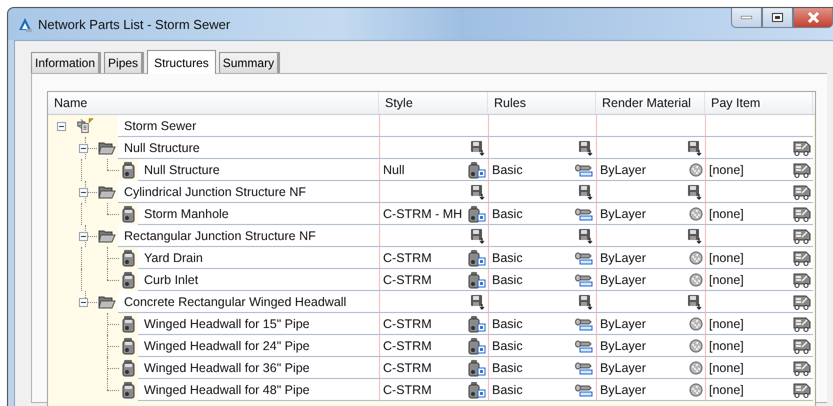 The width and height of the screenshot is (833, 406). What do you see at coordinates (258, 368) in the screenshot?
I see `name-cell: Winged Headwall for 36" Pipe` at bounding box center [258, 368].